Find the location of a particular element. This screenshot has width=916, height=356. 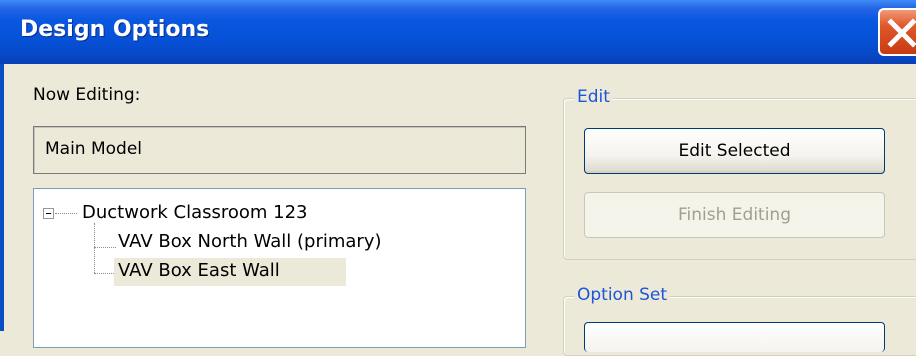

option-set-button is located at coordinates (734, 337).